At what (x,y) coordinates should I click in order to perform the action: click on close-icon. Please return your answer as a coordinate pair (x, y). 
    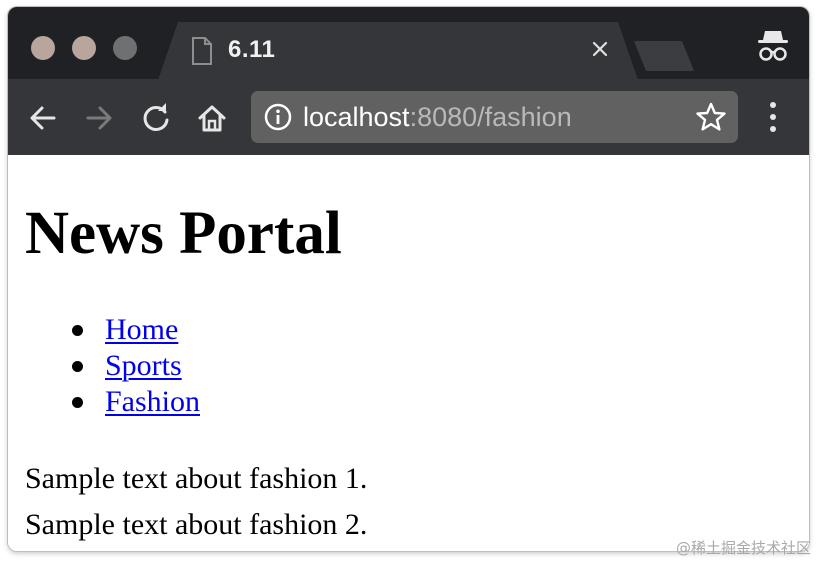
    Looking at the image, I should click on (600, 49).